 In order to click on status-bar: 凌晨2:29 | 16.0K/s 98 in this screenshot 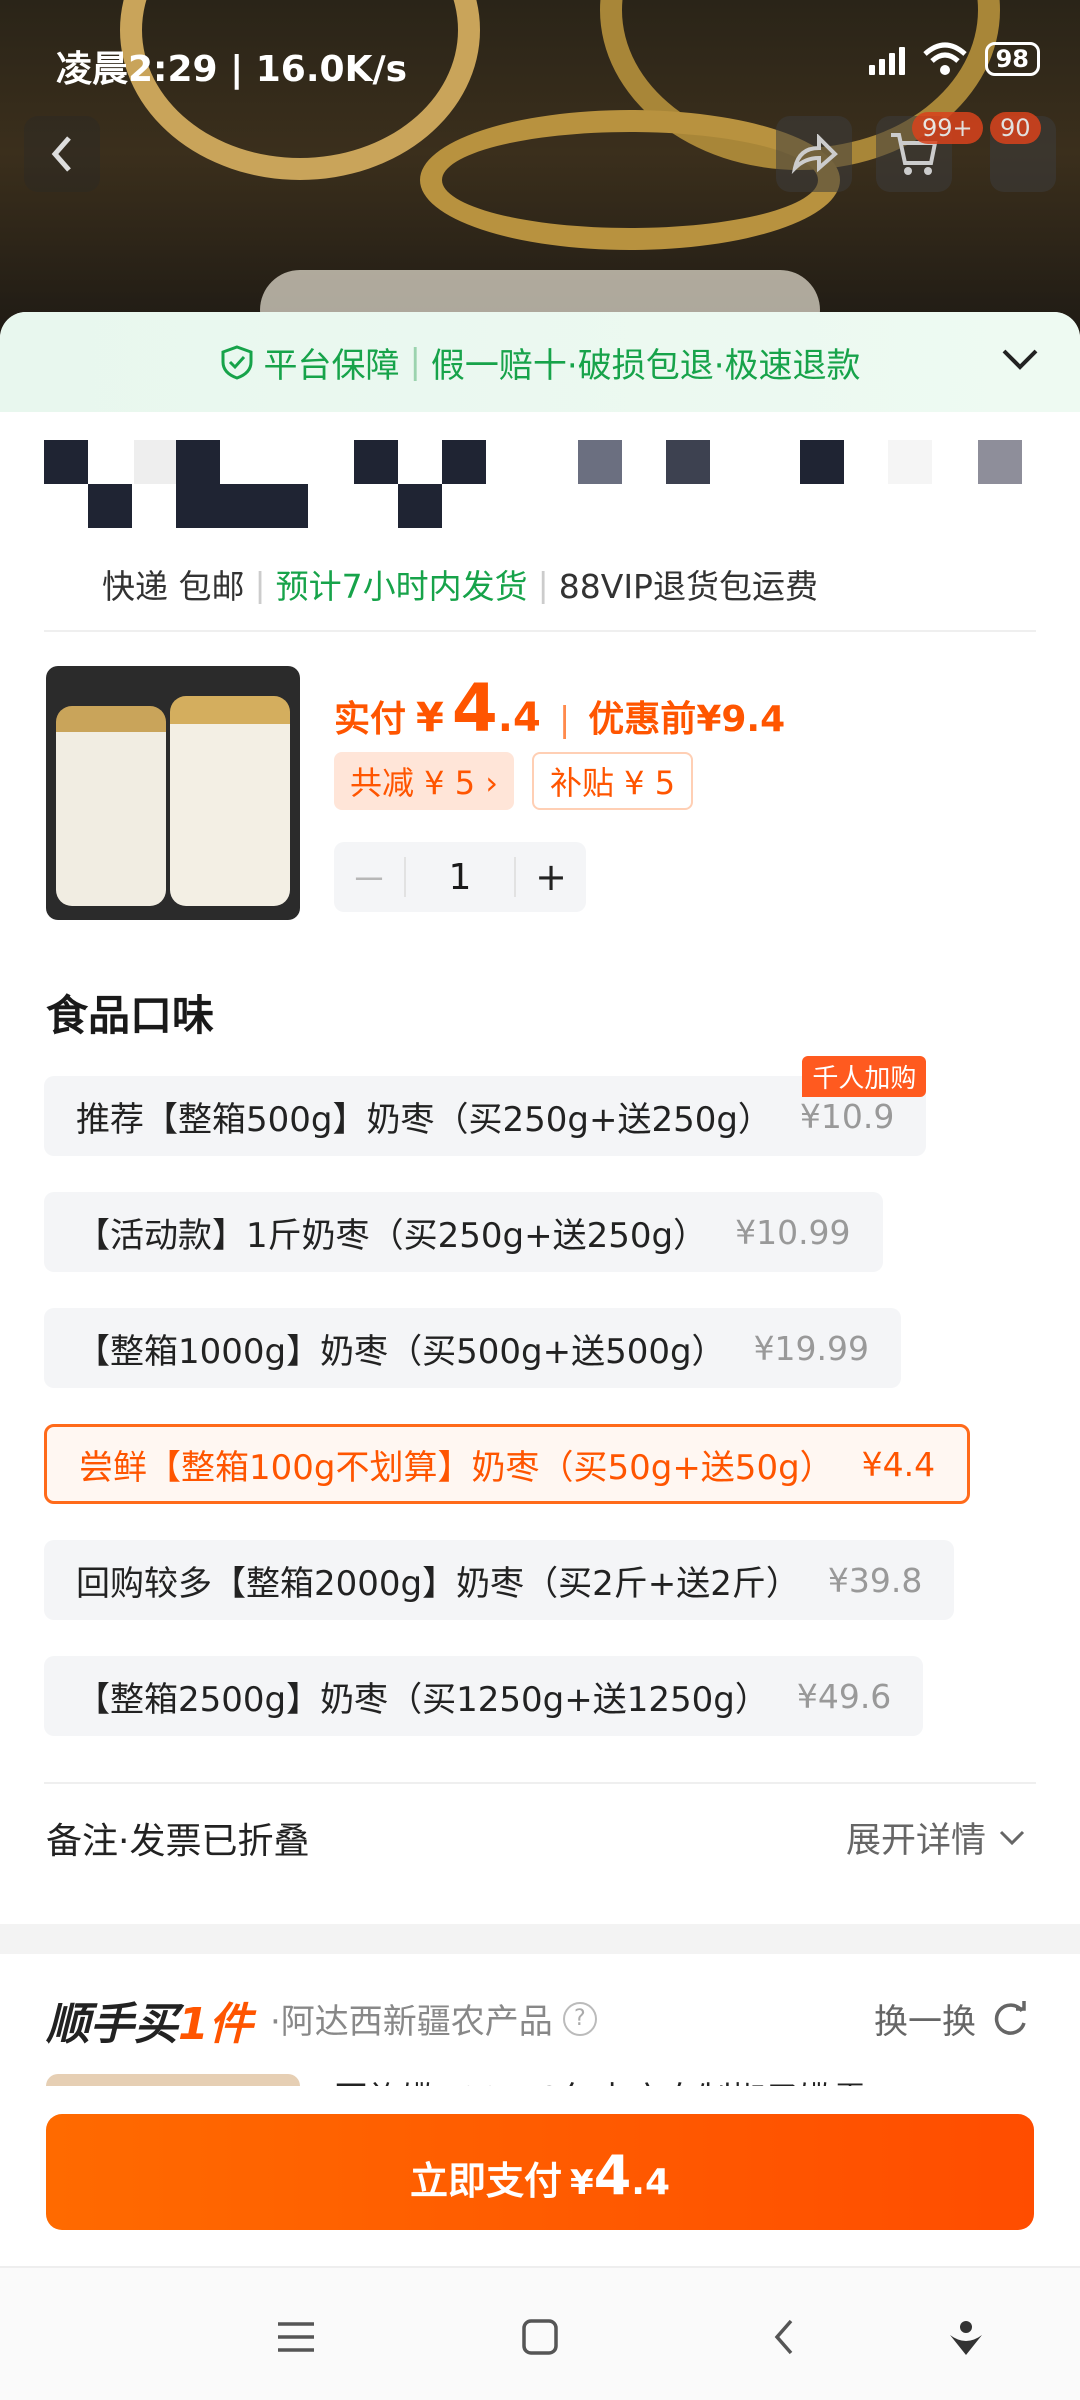, I will do `click(540, 60)`.